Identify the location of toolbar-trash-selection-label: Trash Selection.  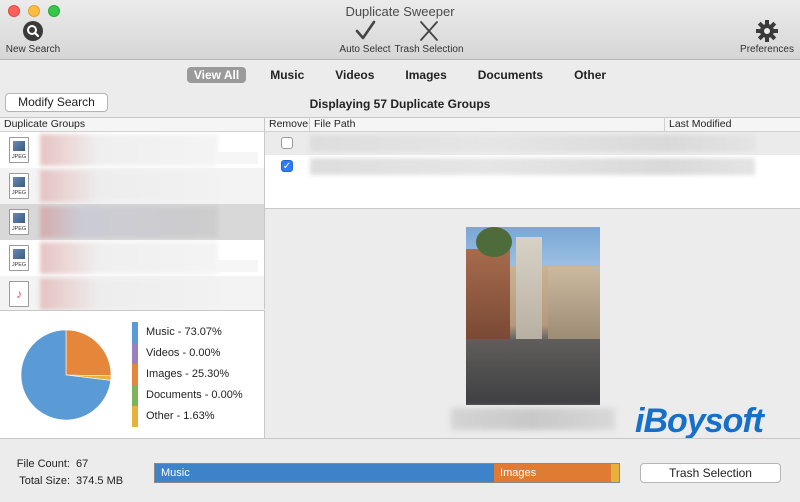
(429, 49).